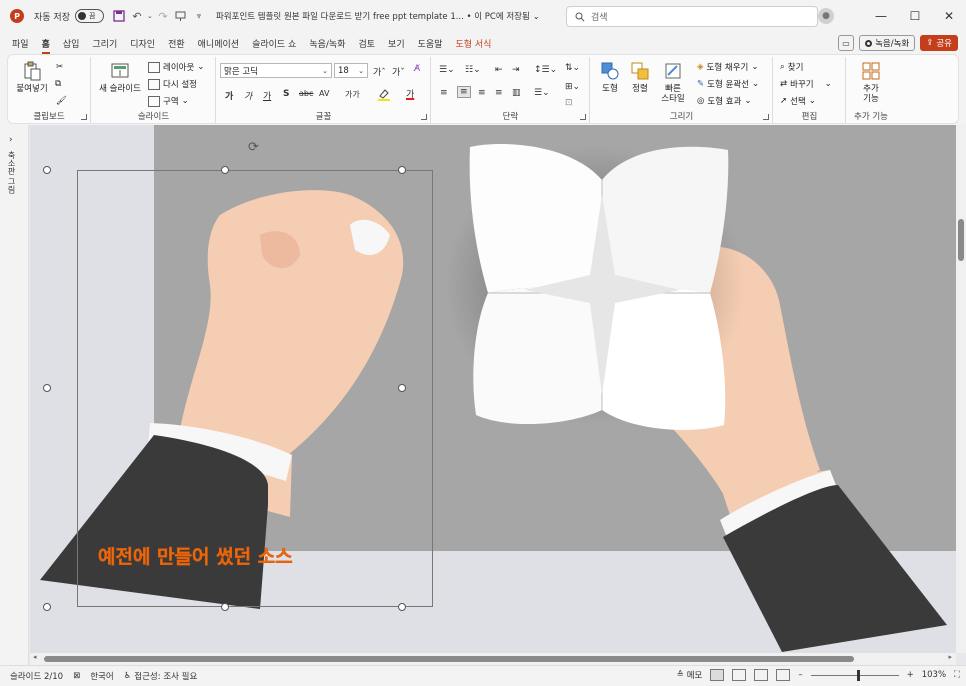  I want to click on addins-button: 추가 기능, so click(871, 82).